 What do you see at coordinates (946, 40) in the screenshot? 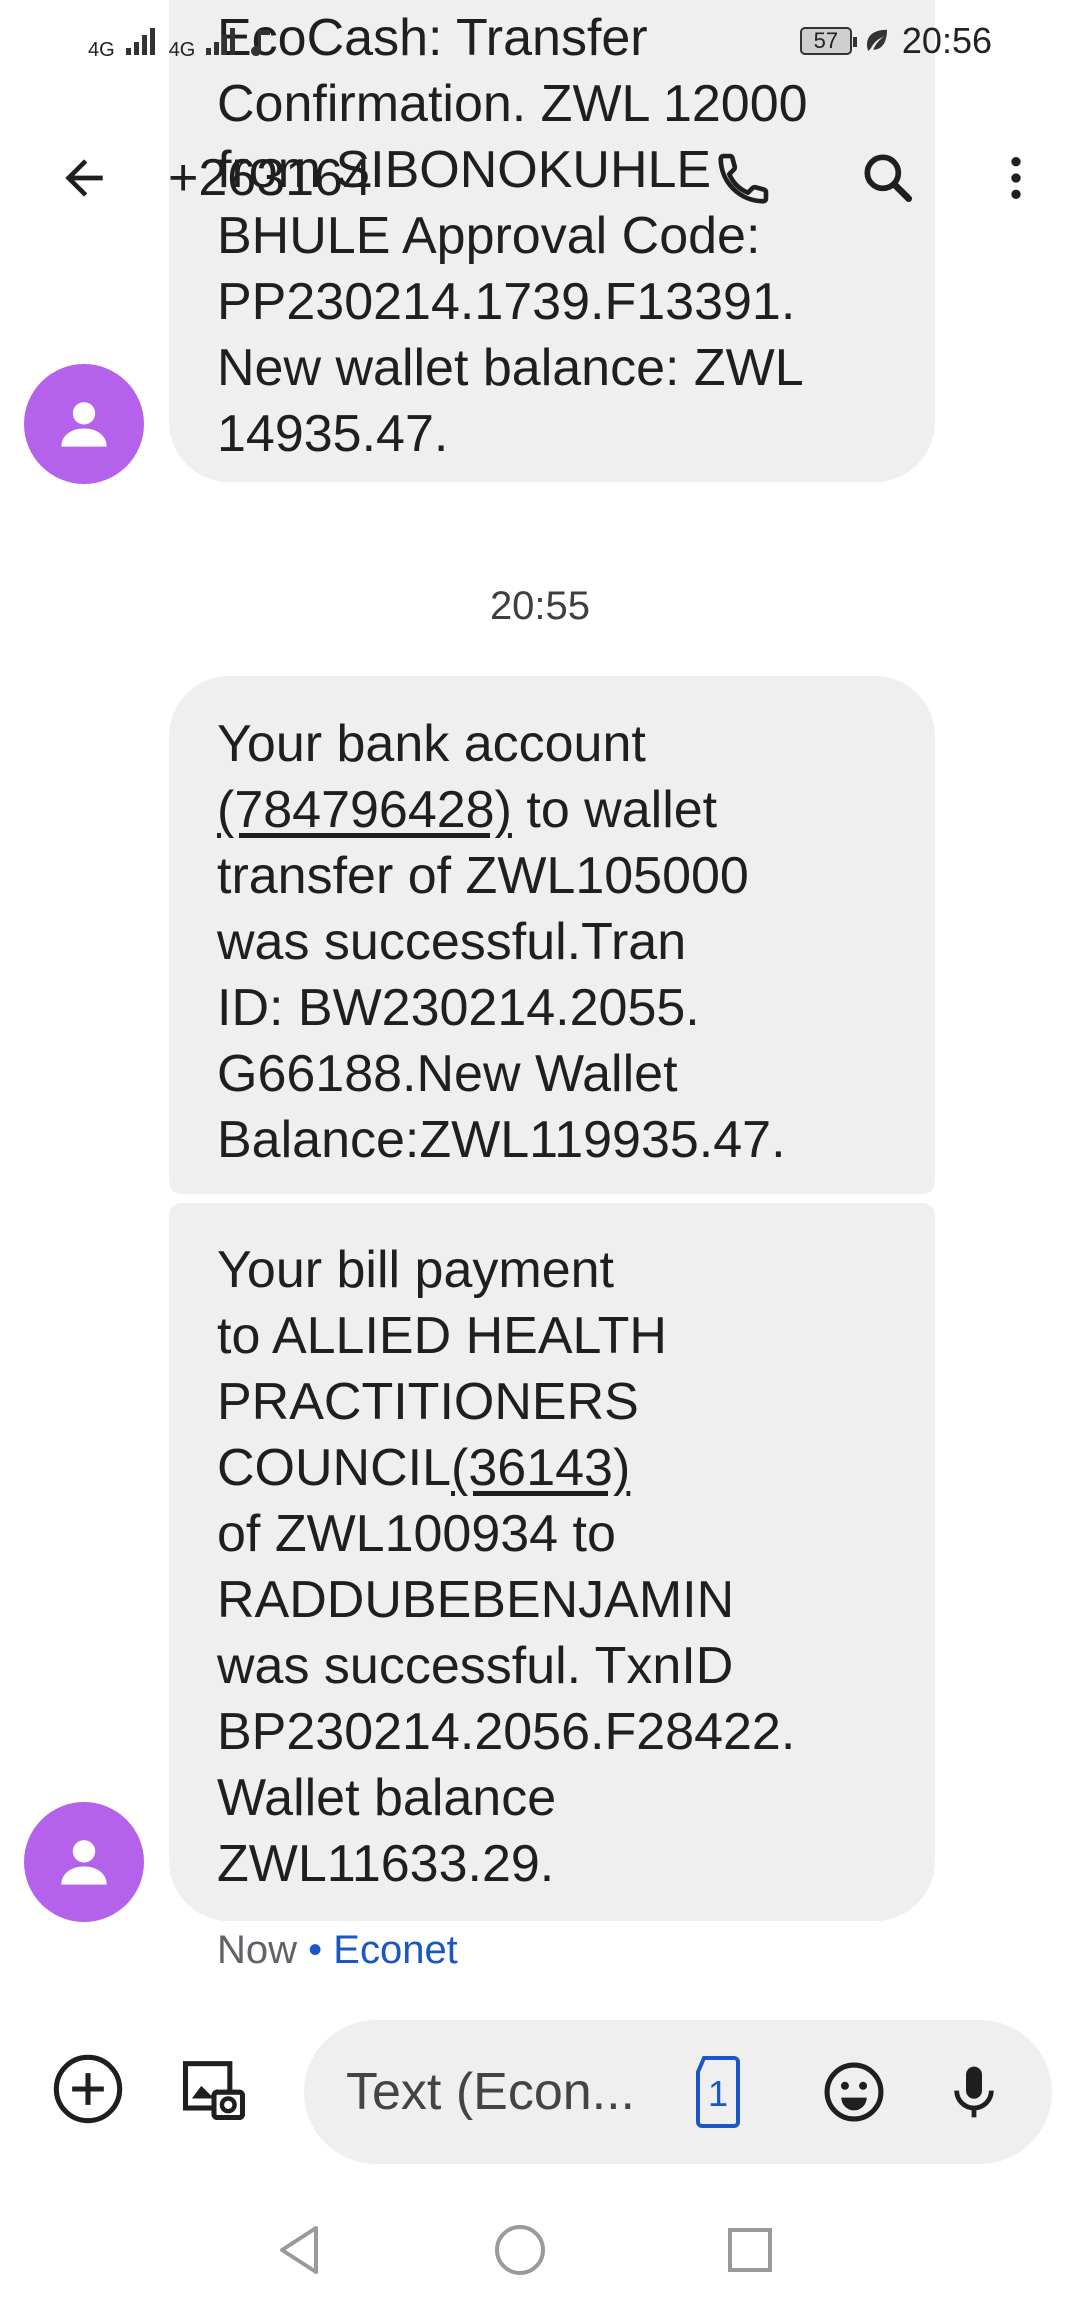
I see `clock: 20:56` at bounding box center [946, 40].